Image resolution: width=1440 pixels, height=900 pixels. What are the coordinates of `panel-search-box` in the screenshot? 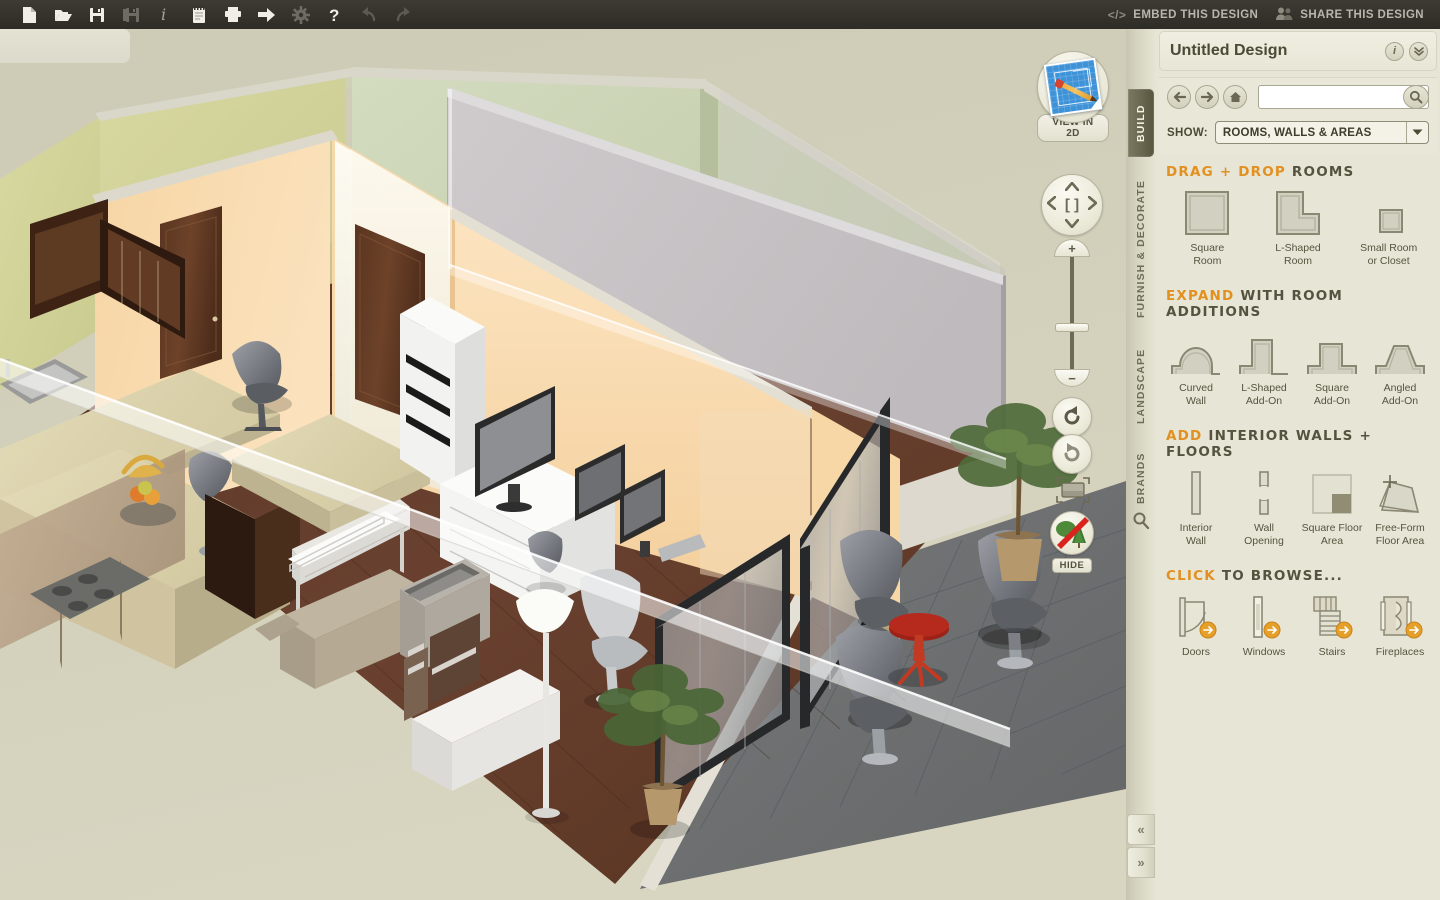 It's located at (1343, 97).